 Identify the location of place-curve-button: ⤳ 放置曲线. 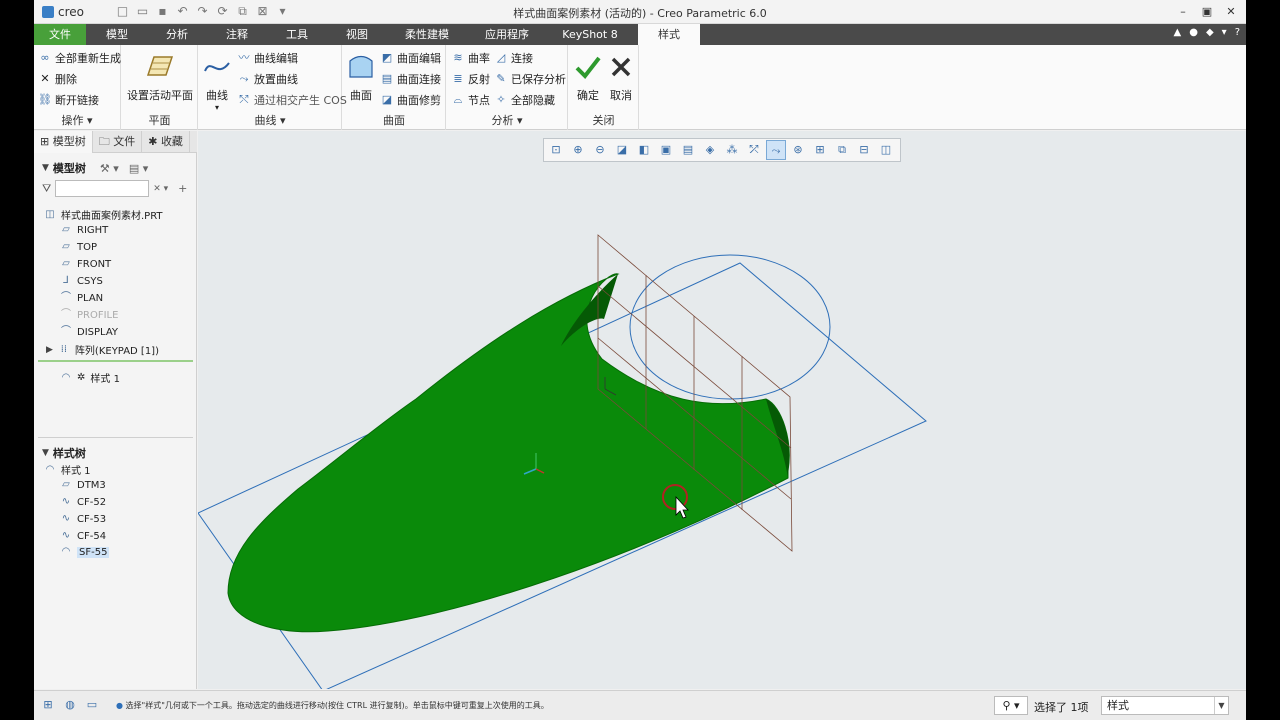
(267, 79).